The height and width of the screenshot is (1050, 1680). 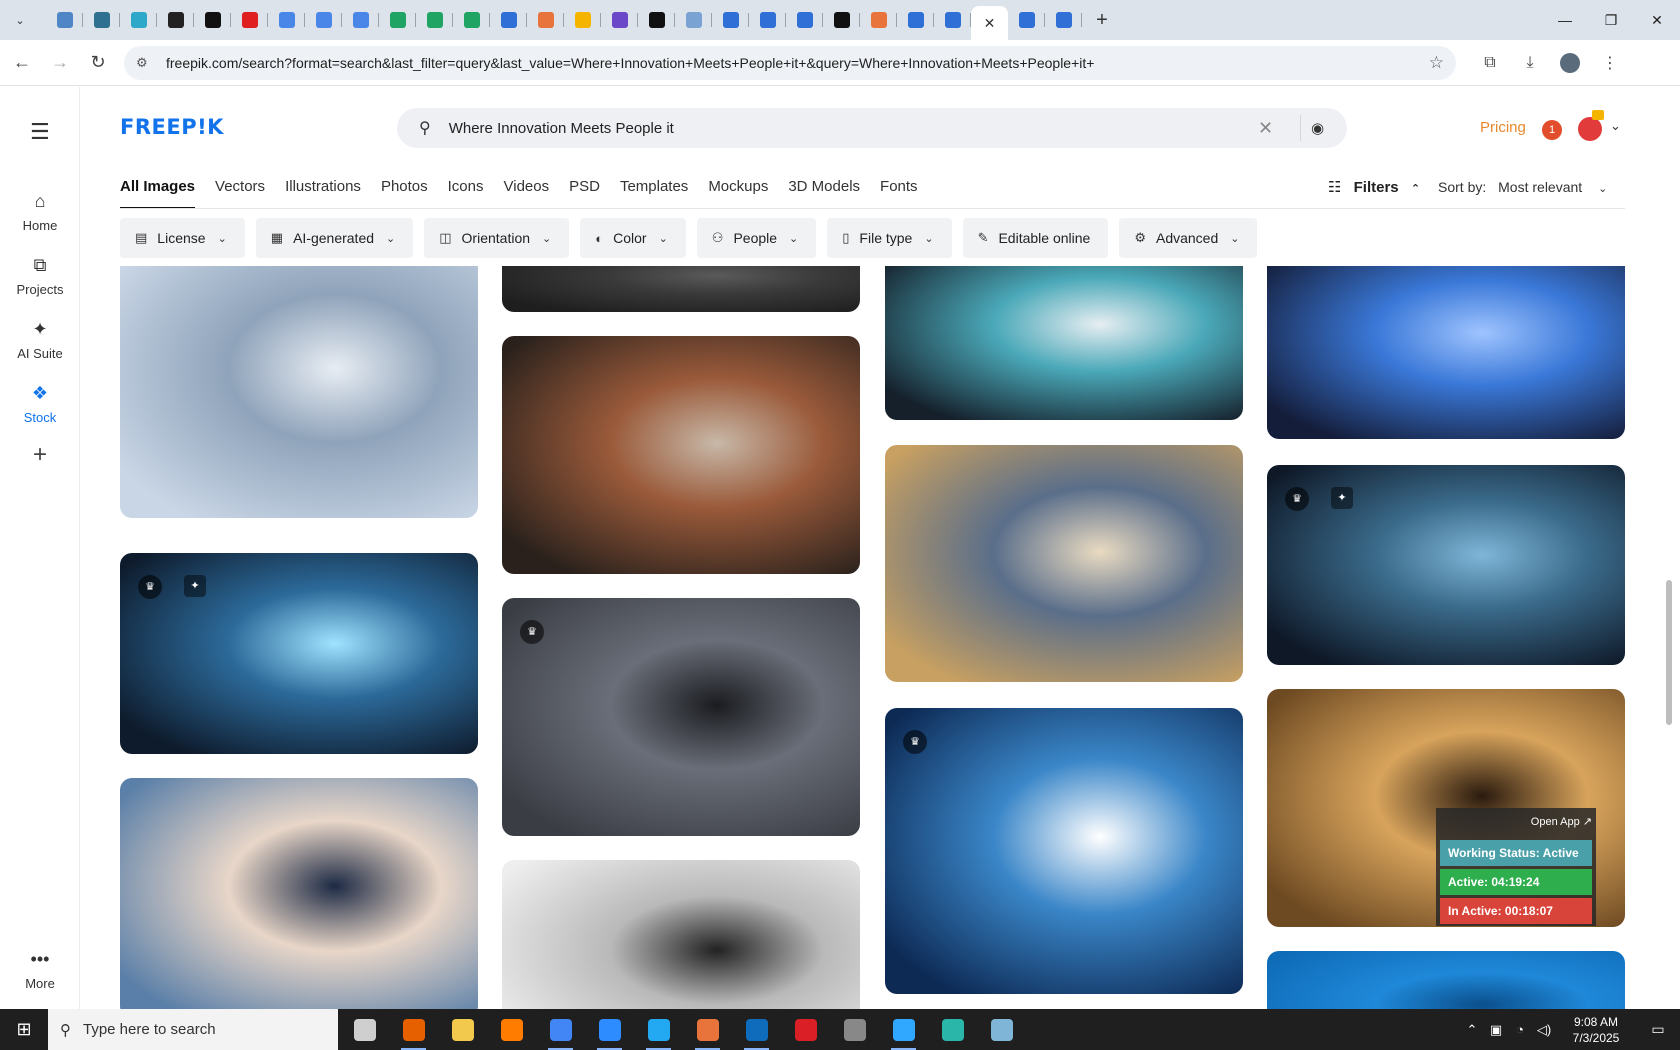 What do you see at coordinates (738, 193) in the screenshot?
I see `type-tab: Mockups` at bounding box center [738, 193].